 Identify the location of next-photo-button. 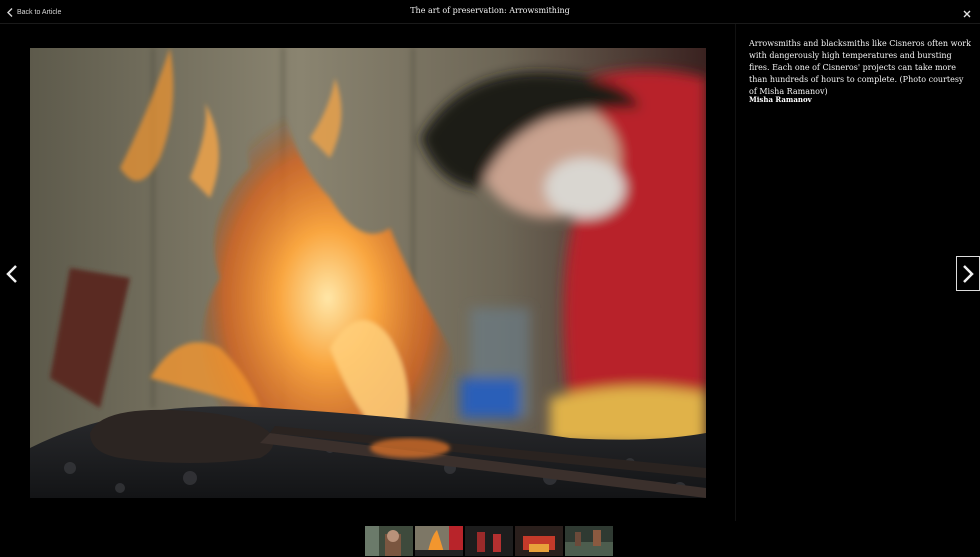
(968, 273).